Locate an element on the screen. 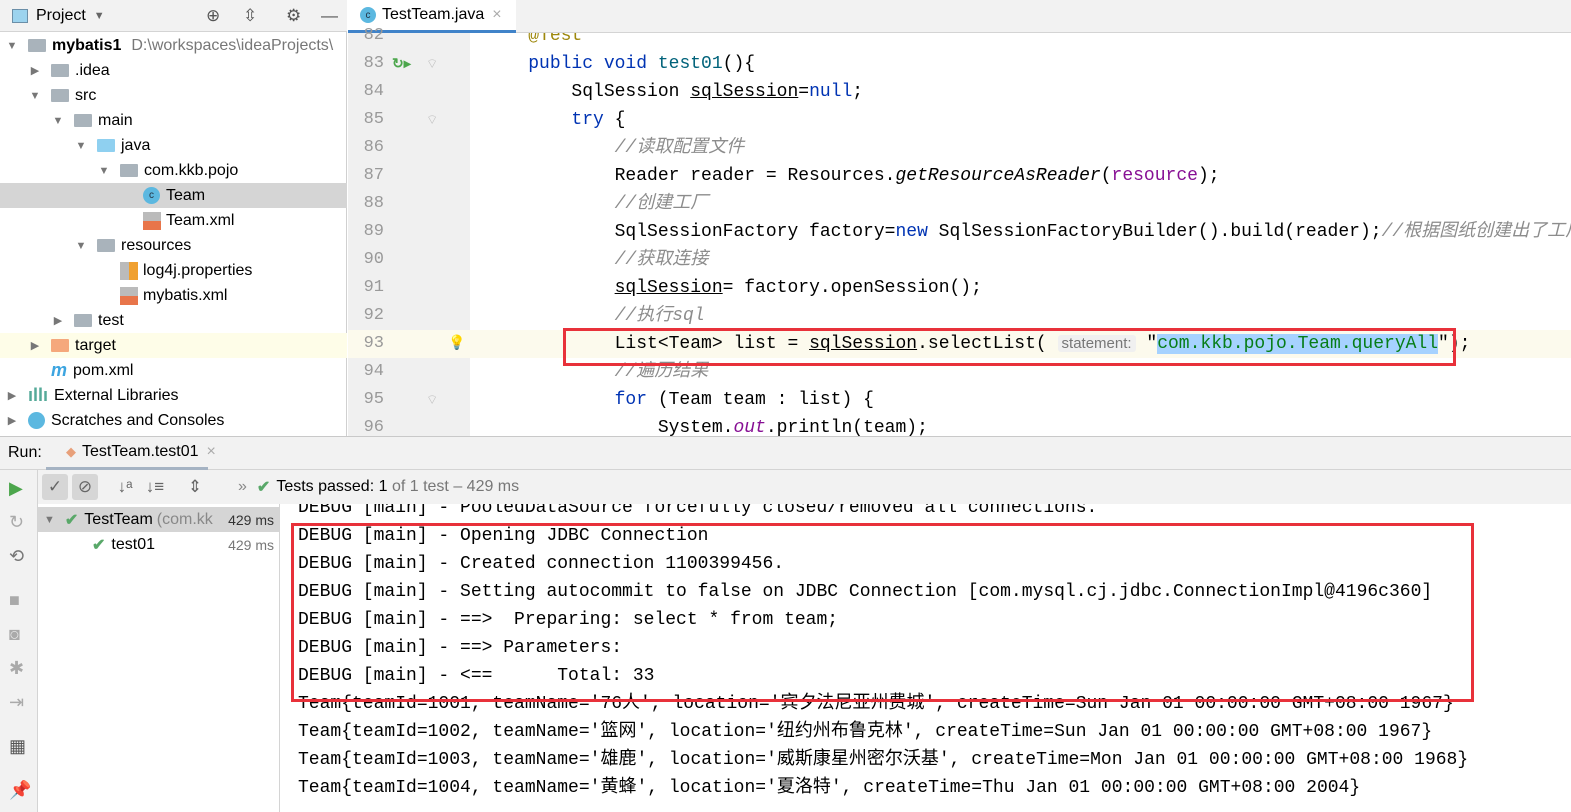 The image size is (1571, 812). code-line: public void test01(){ is located at coordinates (620, 64).